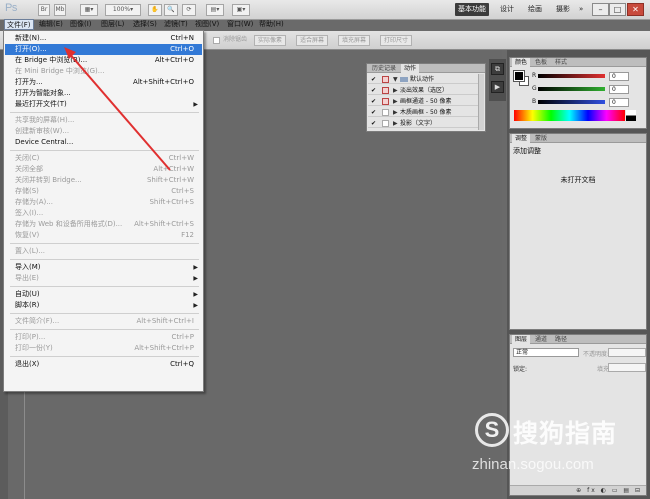 Image resolution: width=650 pixels, height=499 pixels. I want to click on menu-window: 窗口(W), so click(240, 24).